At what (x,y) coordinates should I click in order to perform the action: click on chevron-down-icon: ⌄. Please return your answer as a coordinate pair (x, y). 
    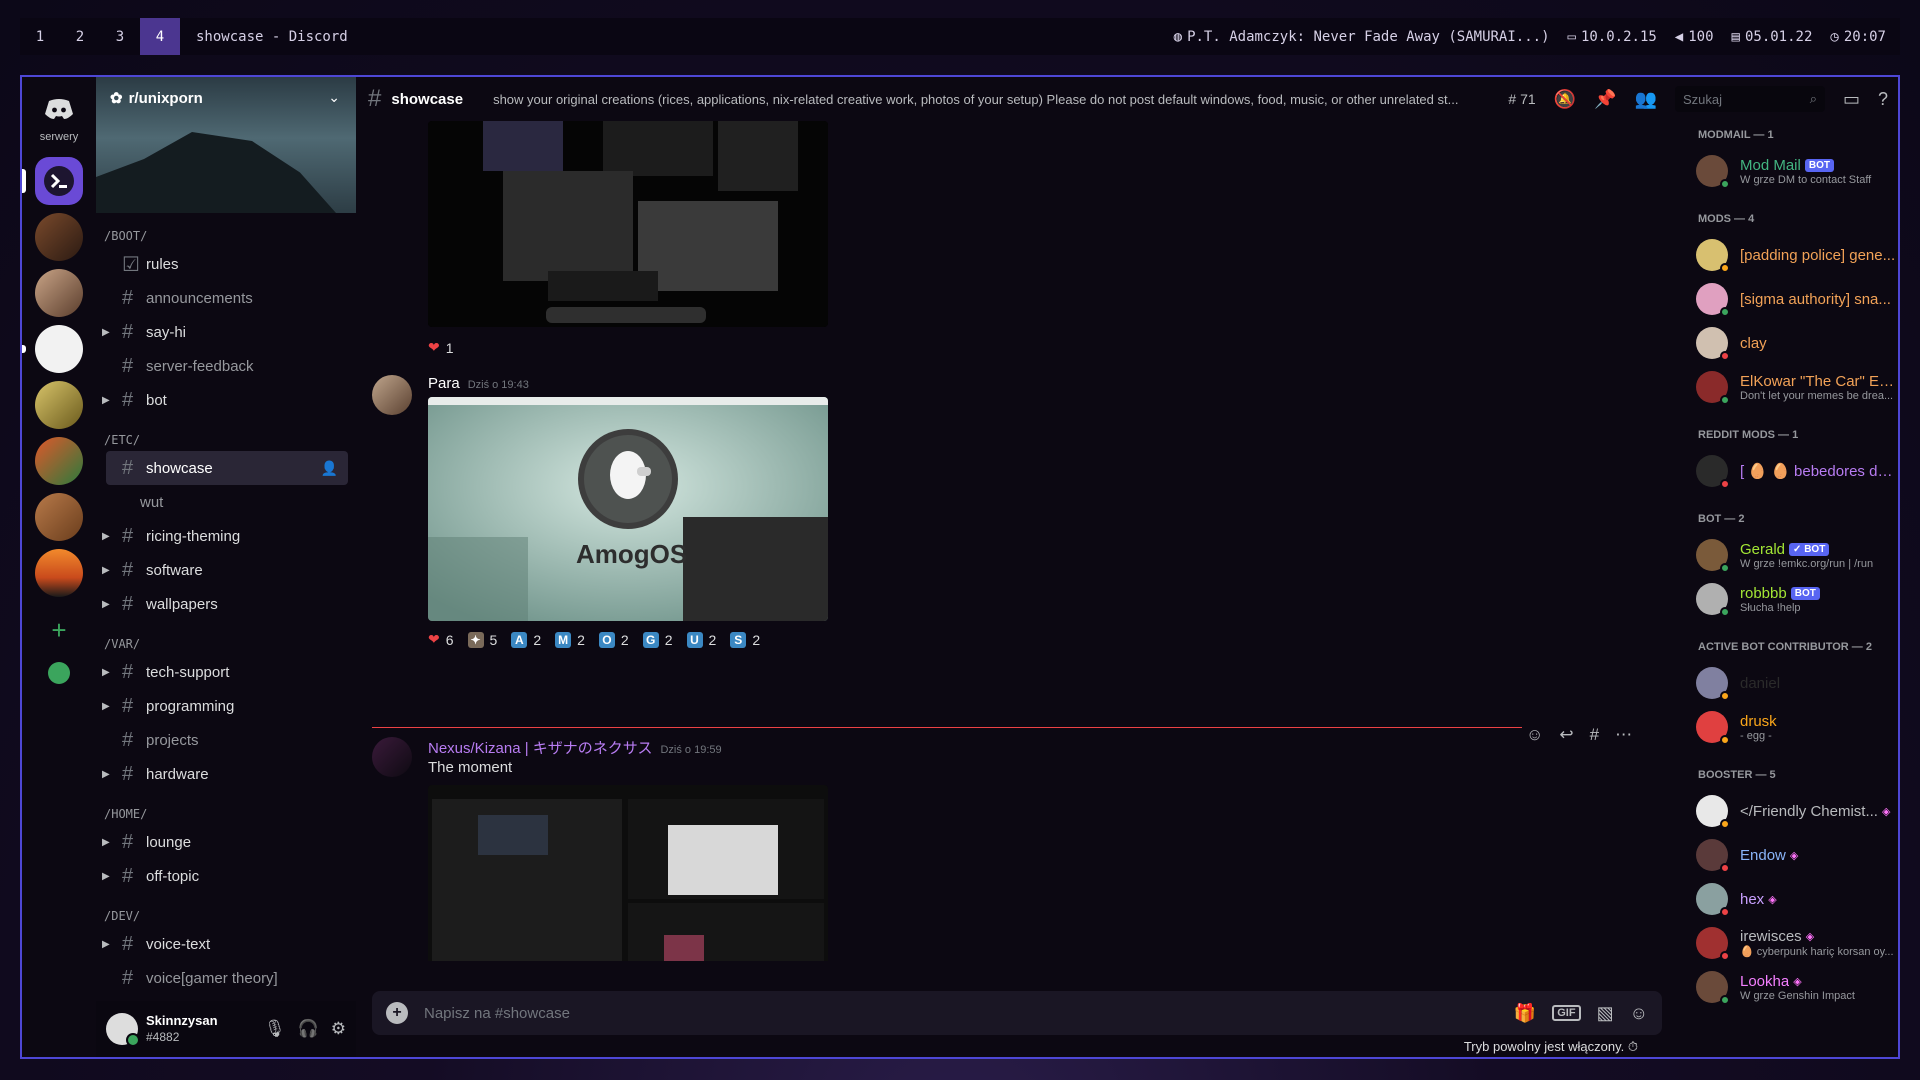
    Looking at the image, I should click on (334, 97).